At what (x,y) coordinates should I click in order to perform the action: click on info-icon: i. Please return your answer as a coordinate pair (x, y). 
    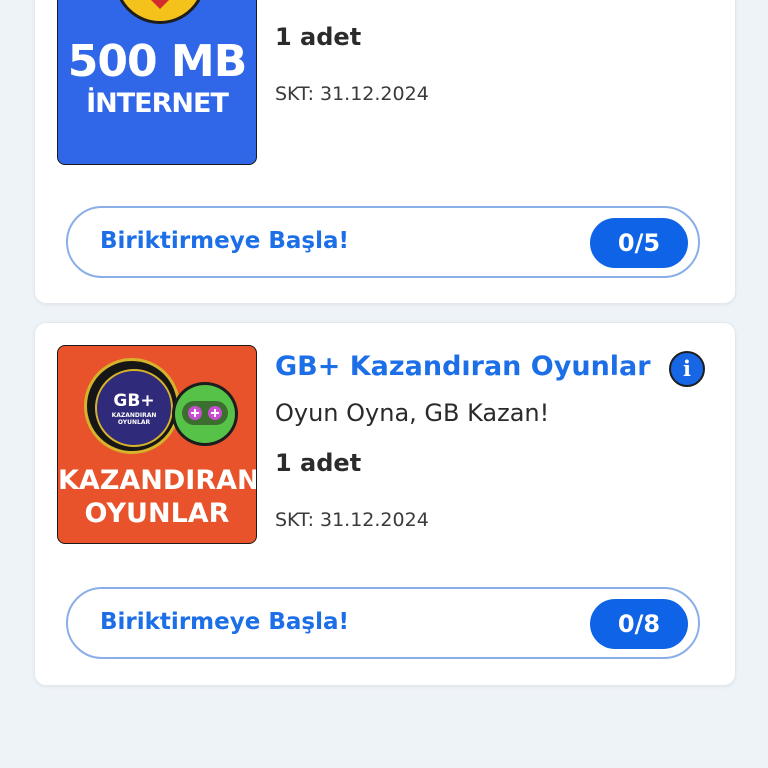
    Looking at the image, I should click on (687, 369).